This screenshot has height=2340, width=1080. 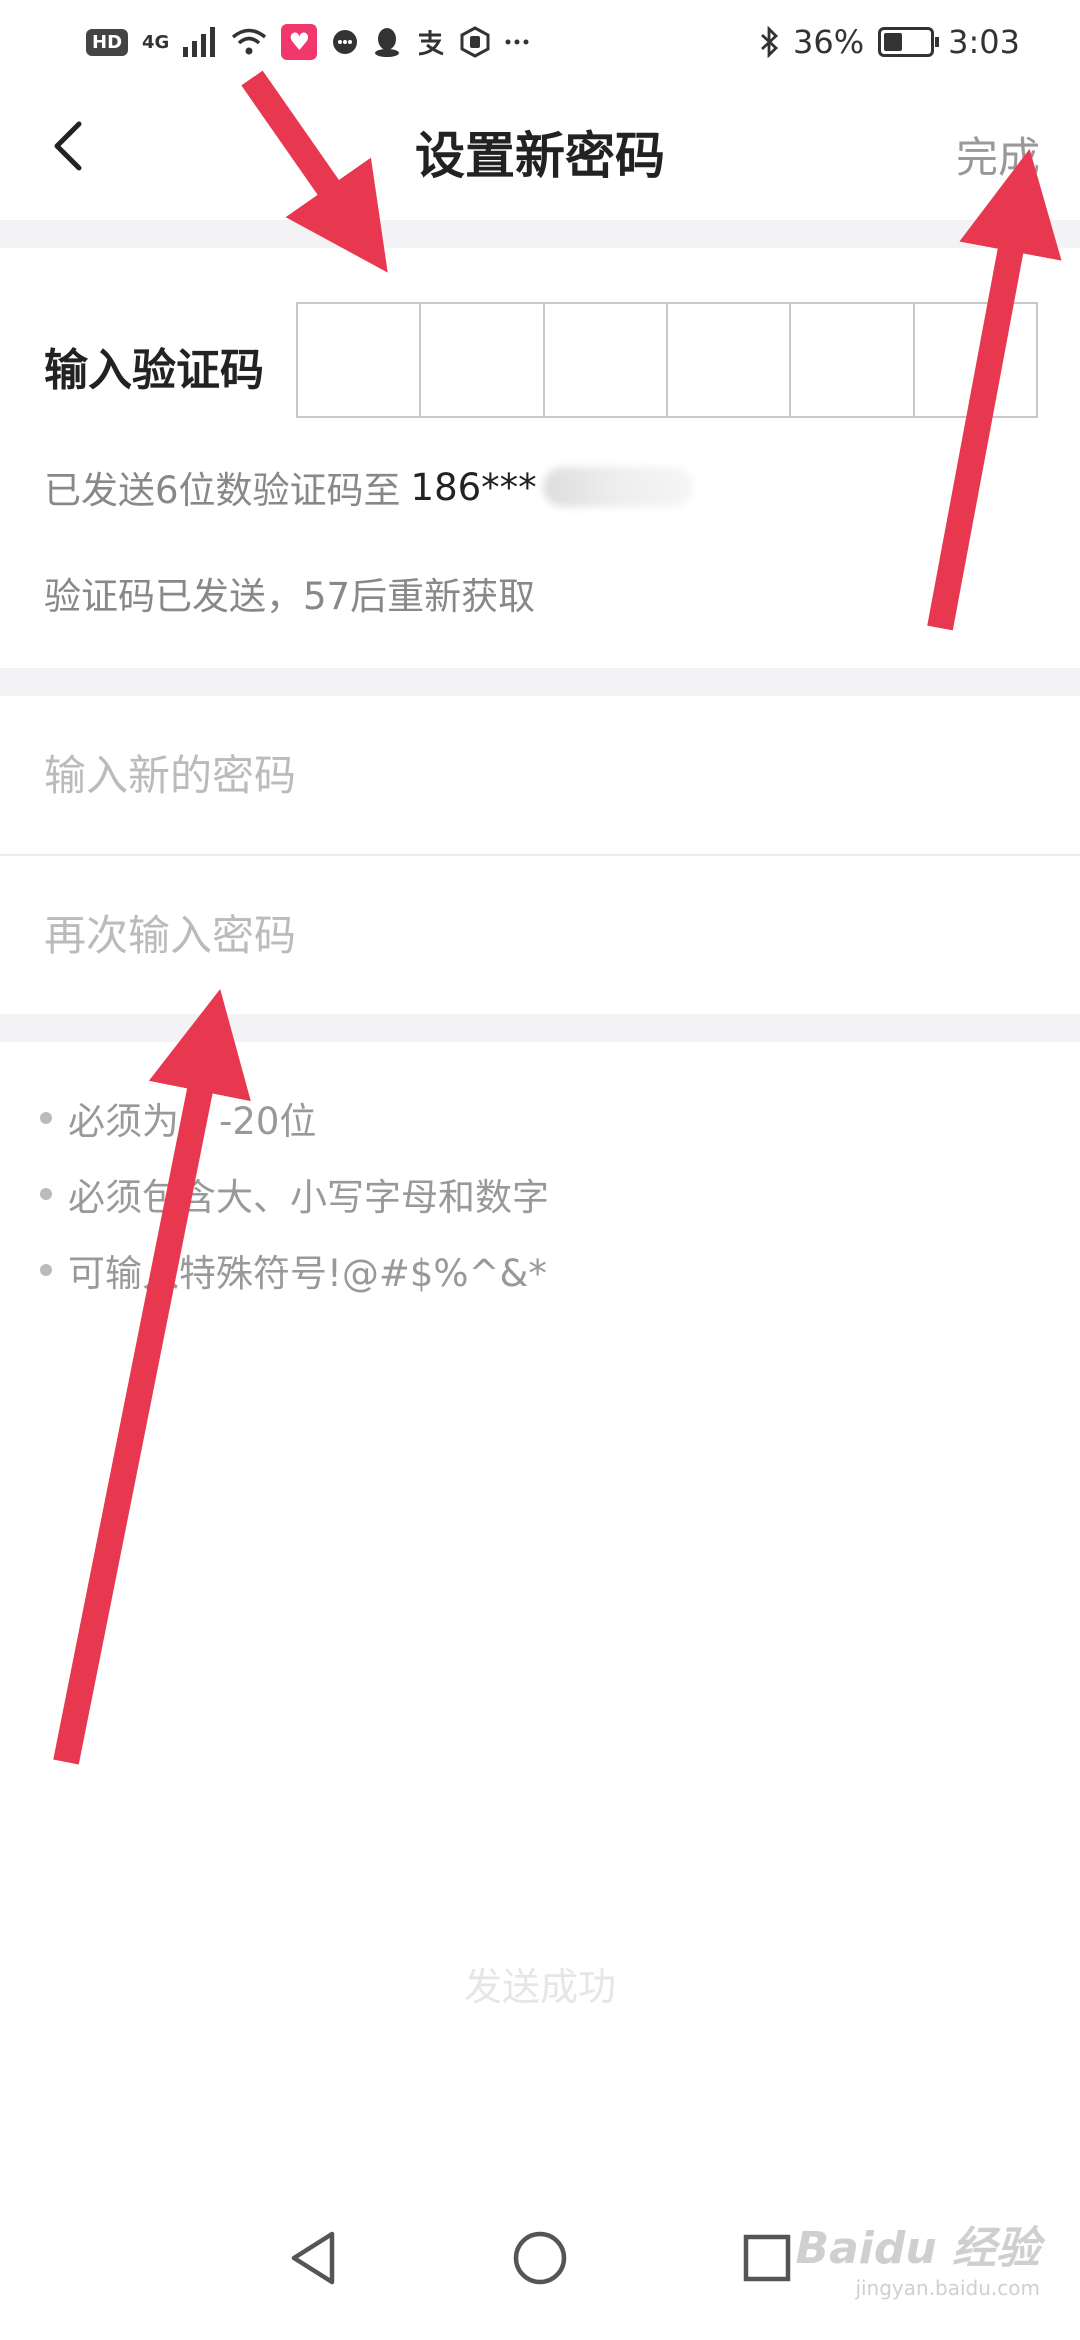 I want to click on rule-text: 可输入特殊符号!@#$%^&*, so click(x=307, y=1273).